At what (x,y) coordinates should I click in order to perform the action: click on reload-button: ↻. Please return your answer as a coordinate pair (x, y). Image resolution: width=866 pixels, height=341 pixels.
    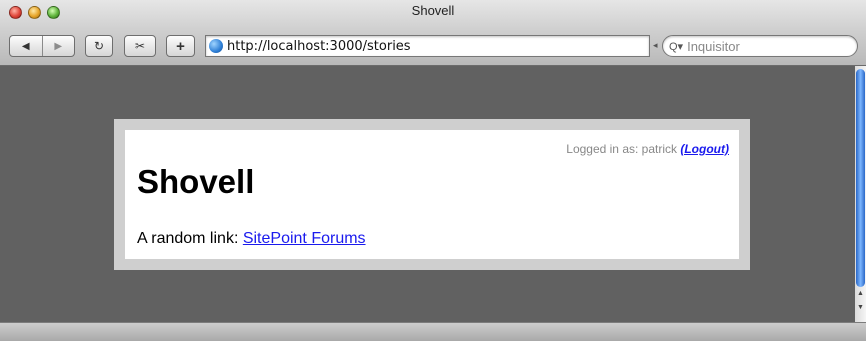
    Looking at the image, I should click on (99, 46).